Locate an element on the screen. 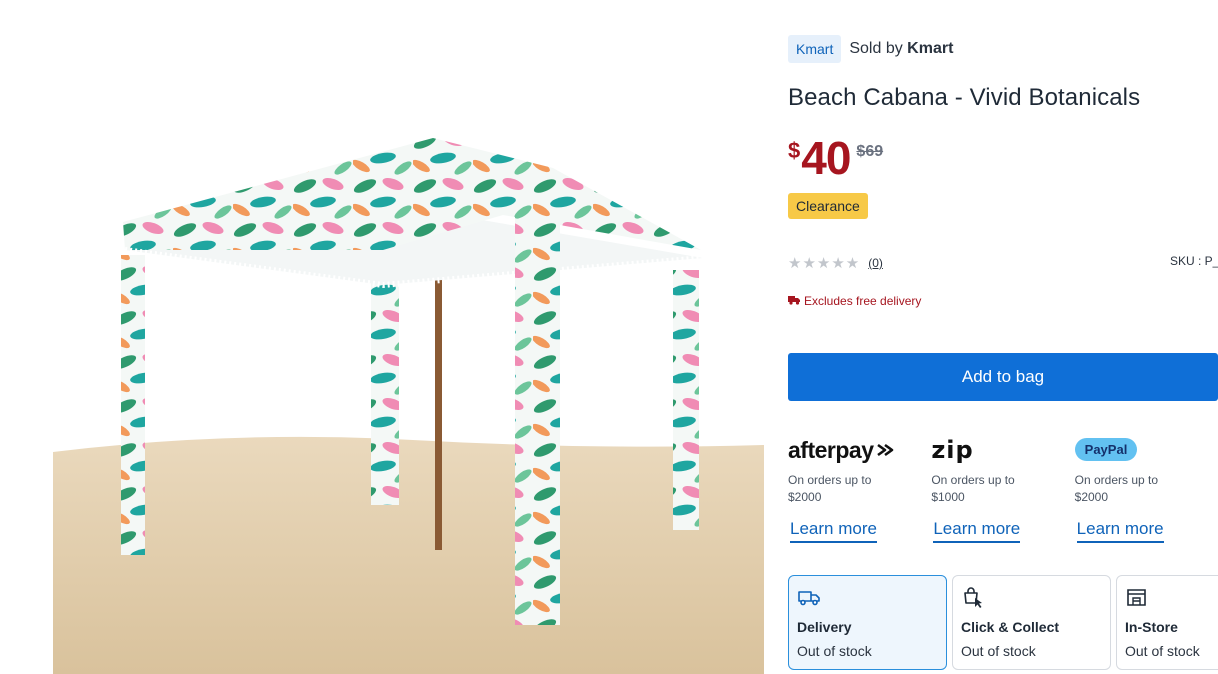 This screenshot has height=674, width=1218. afterpay-learn-more-link: Learn more is located at coordinates (833, 531).